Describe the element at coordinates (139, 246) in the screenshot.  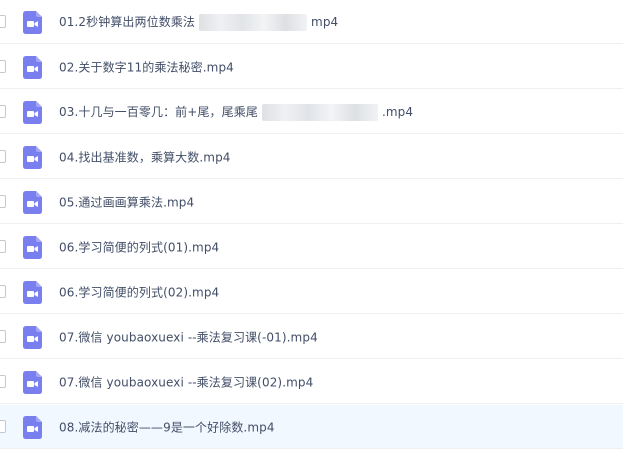
I see `file-name: 06.学习简便的列式(01).mp4` at that location.